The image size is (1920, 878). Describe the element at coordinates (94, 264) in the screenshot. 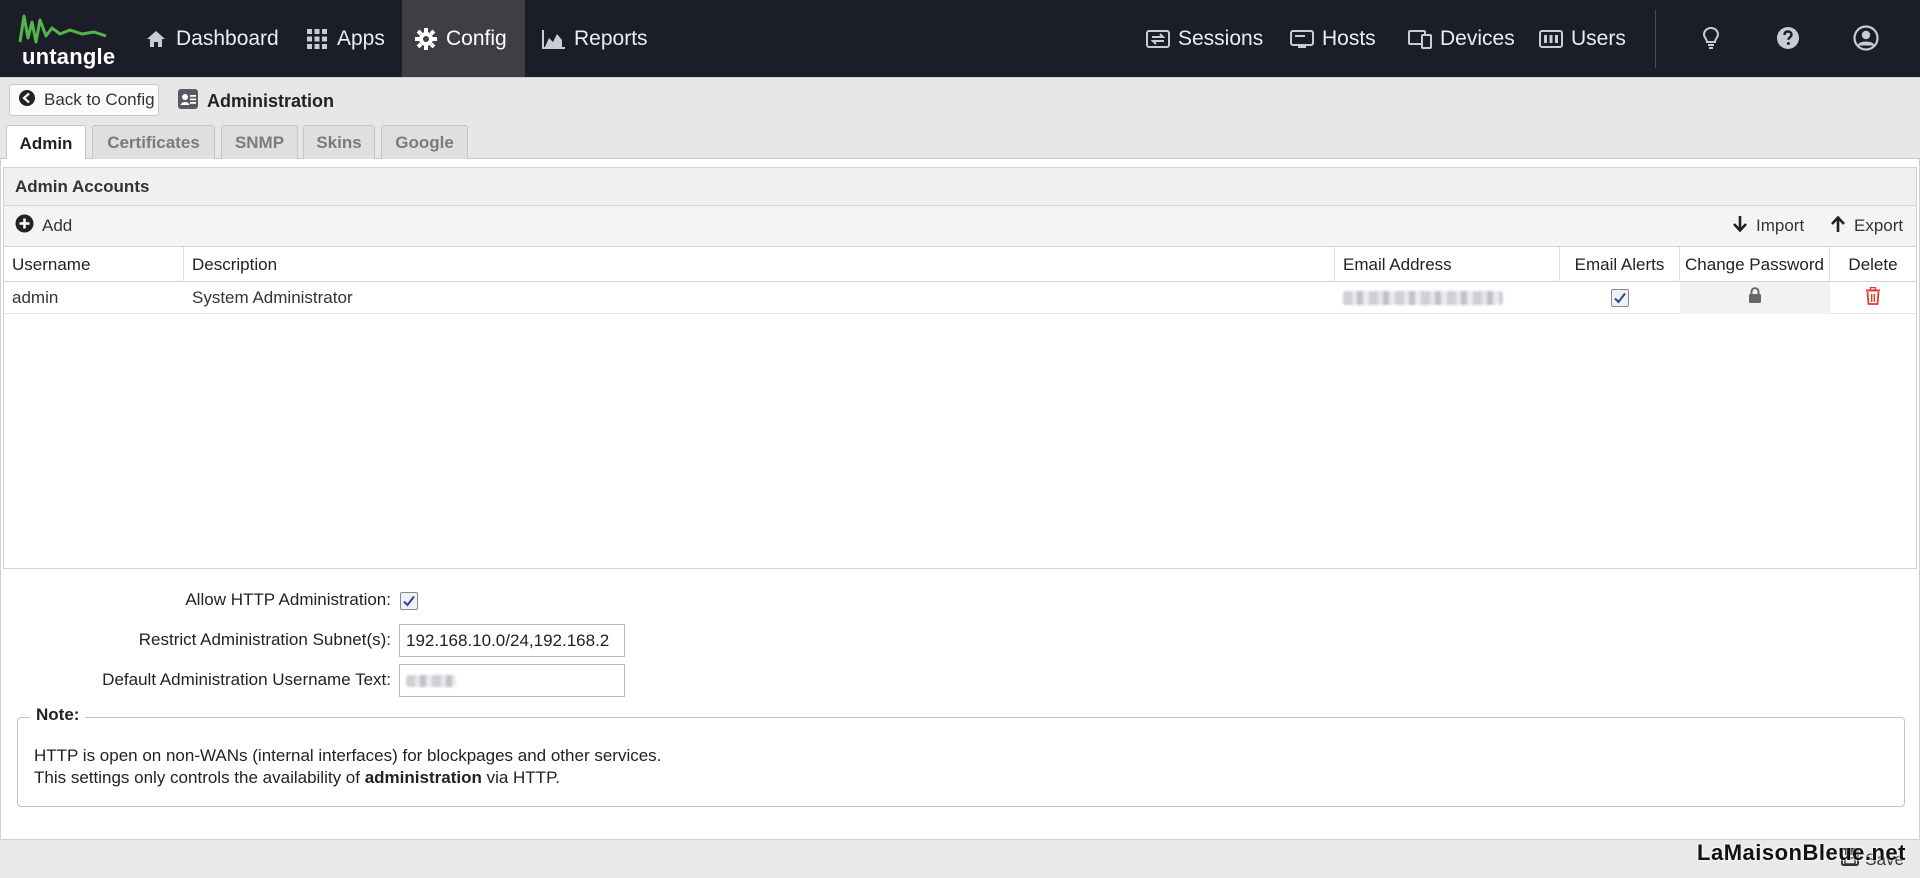

I see `column-header-username: Username` at that location.